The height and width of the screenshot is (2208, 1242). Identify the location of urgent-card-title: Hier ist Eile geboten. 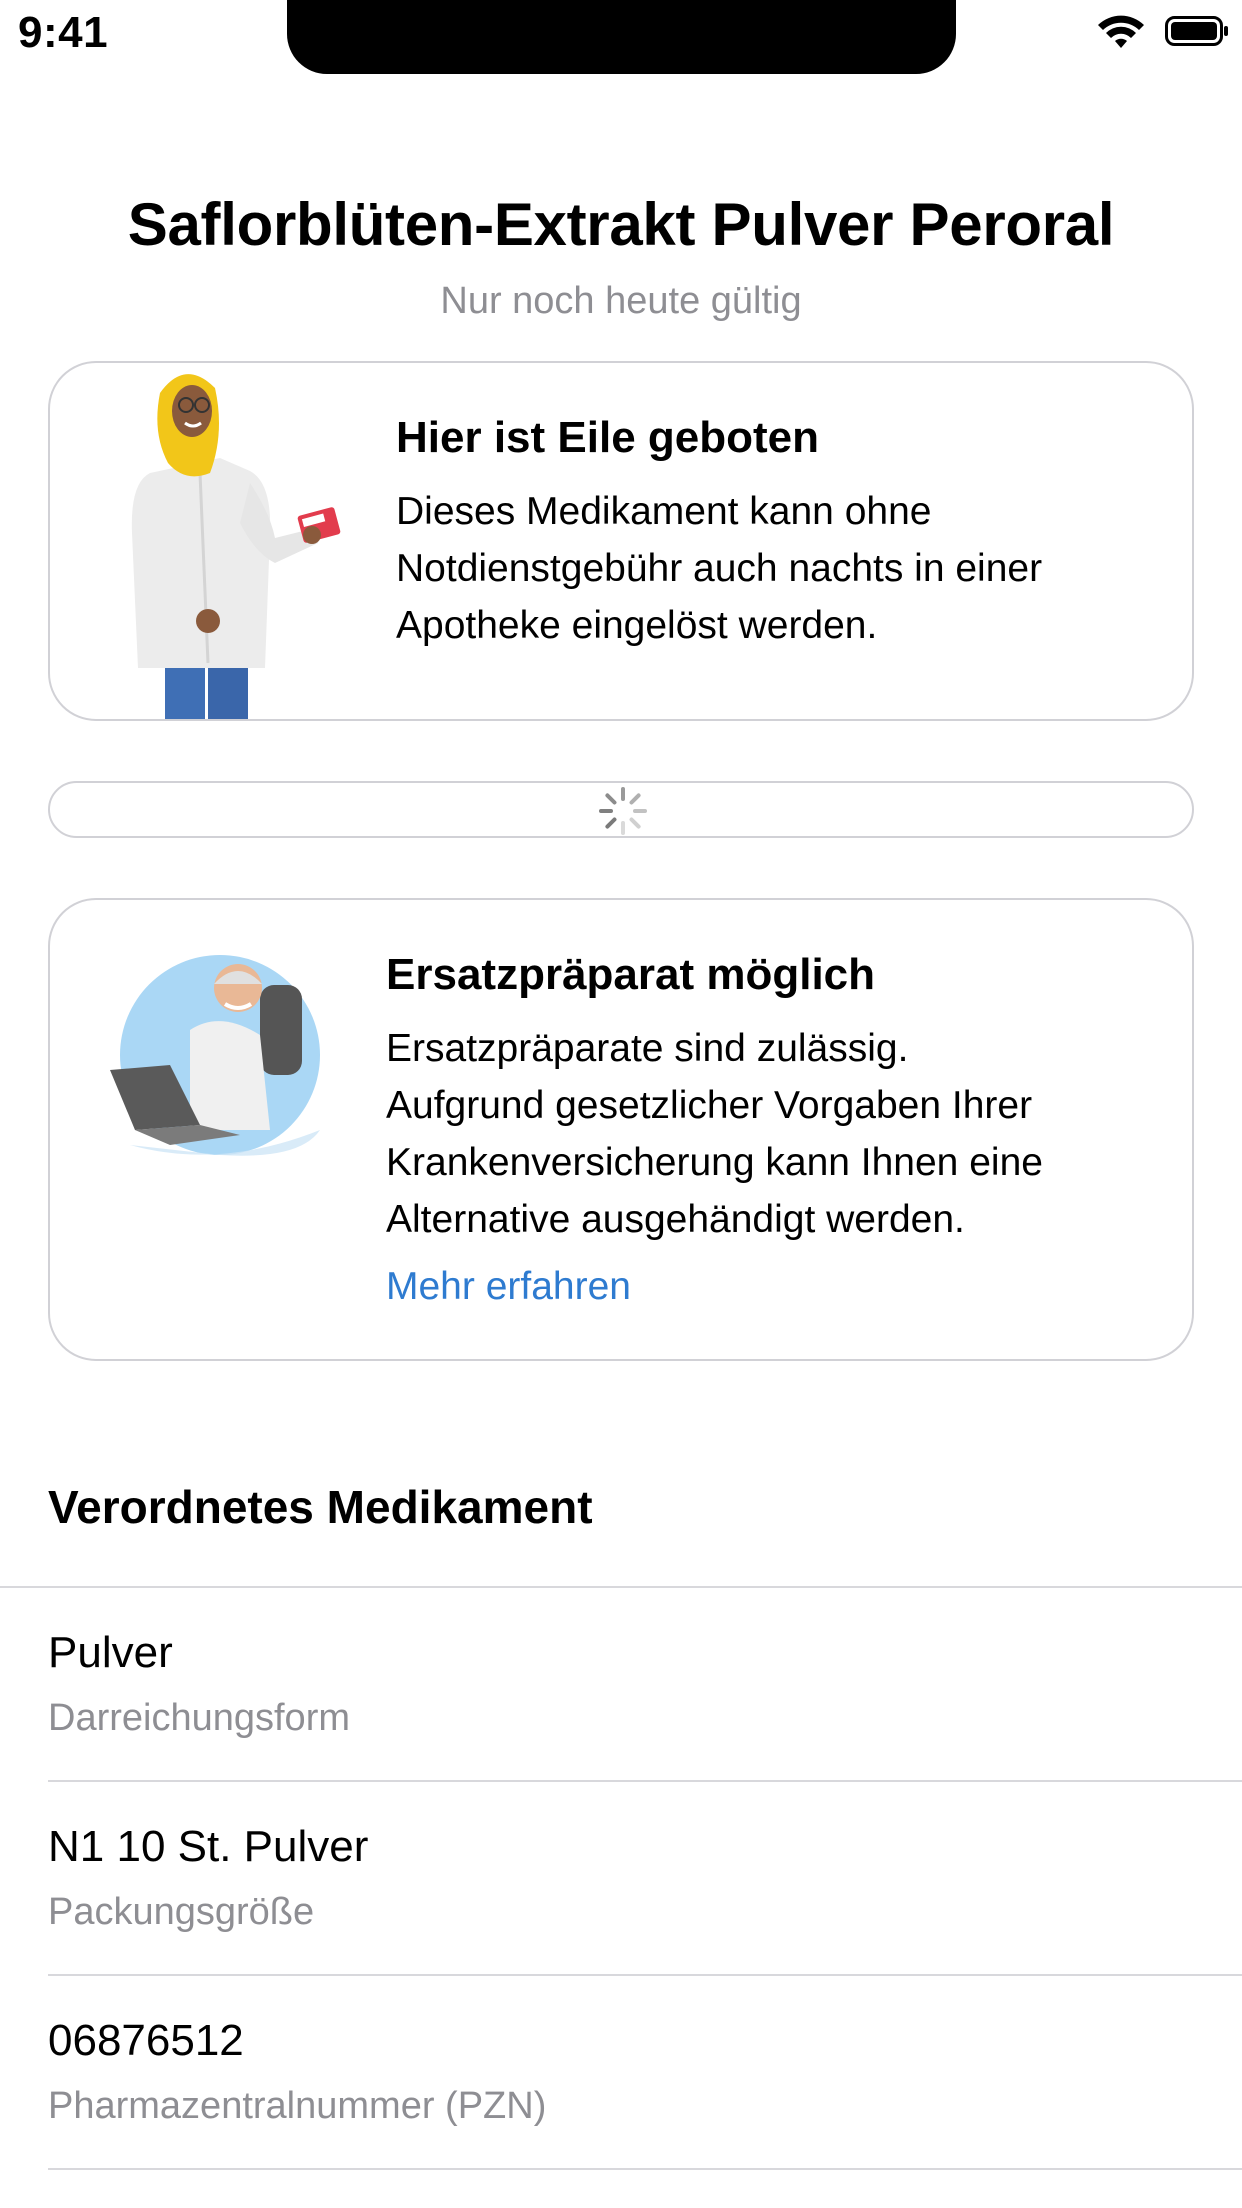
(607, 437).